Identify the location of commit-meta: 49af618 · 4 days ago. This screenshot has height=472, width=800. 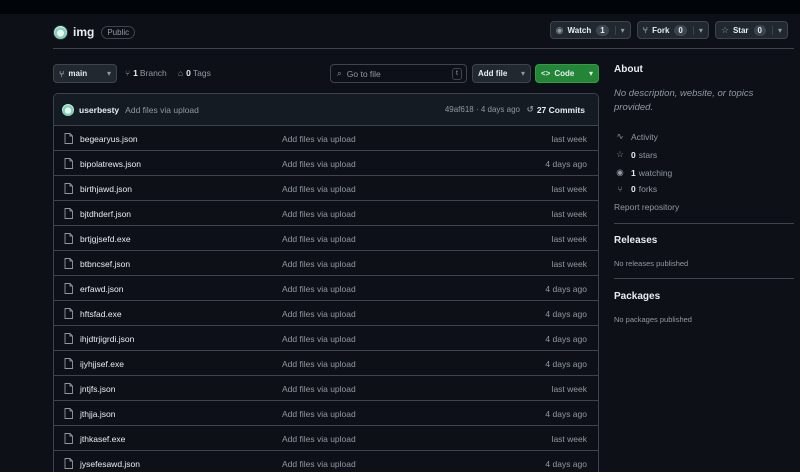
(482, 109).